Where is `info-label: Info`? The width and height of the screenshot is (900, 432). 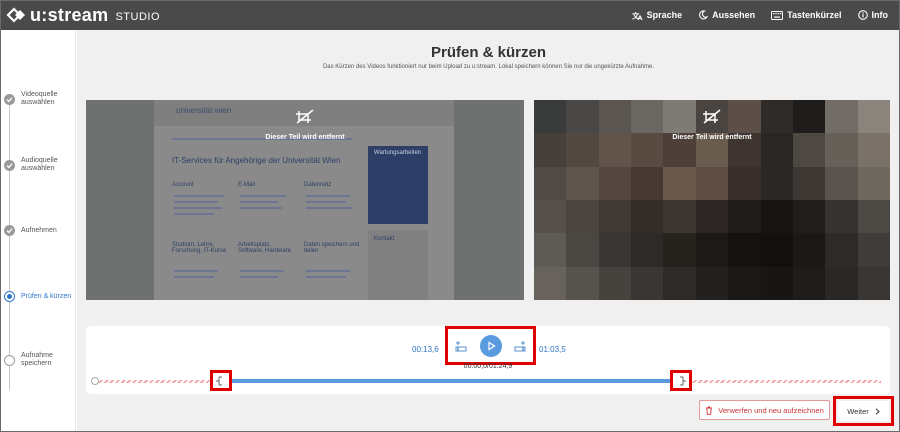
info-label: Info is located at coordinates (880, 15).